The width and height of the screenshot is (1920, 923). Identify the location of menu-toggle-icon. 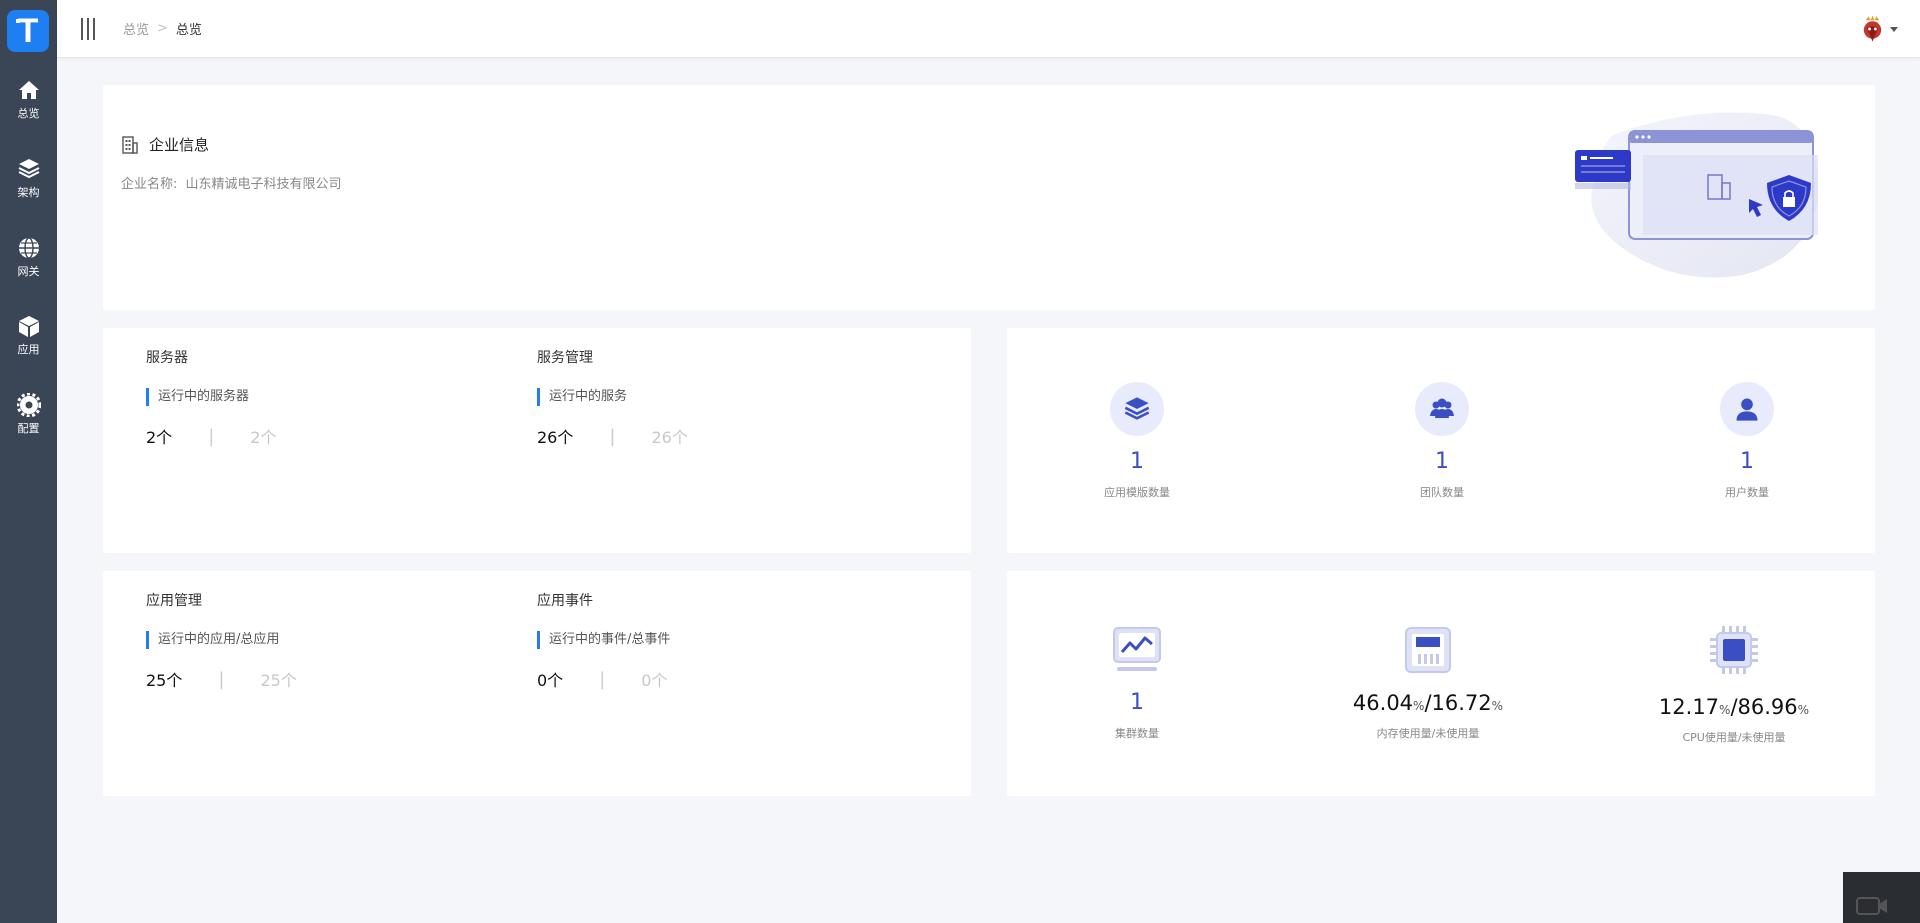
(90, 29).